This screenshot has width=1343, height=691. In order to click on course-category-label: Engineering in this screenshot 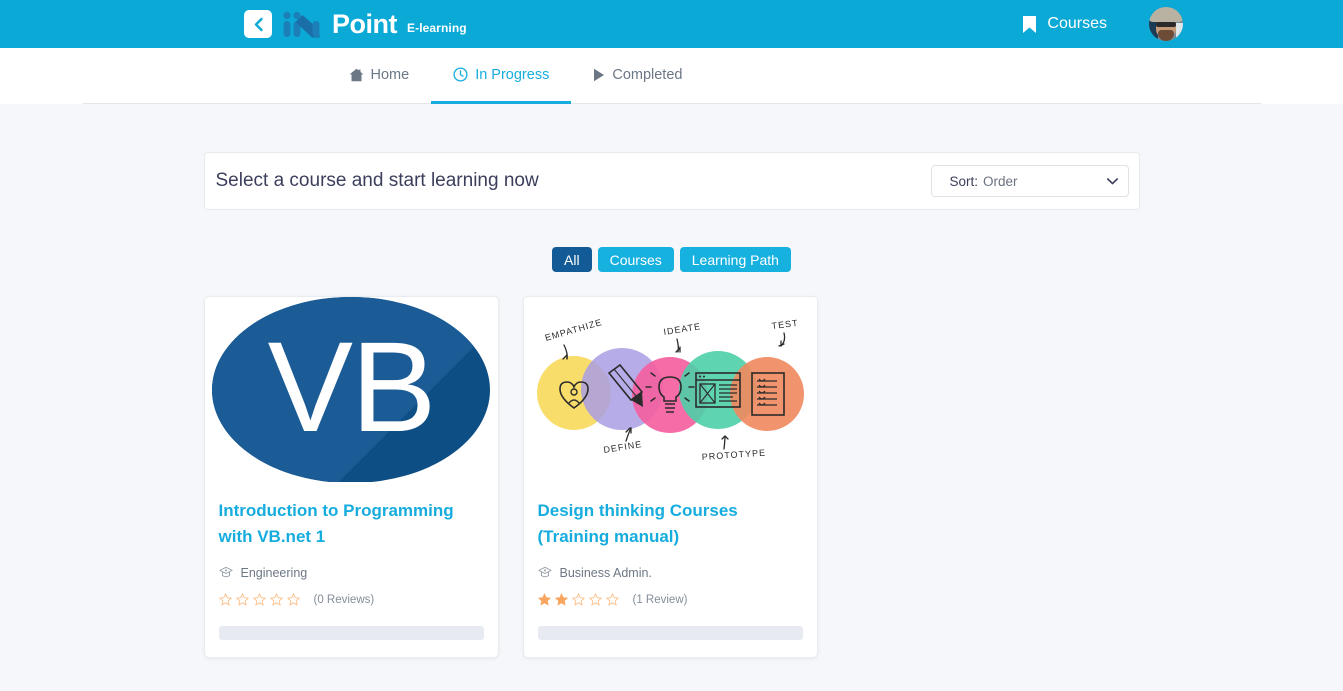, I will do `click(274, 573)`.